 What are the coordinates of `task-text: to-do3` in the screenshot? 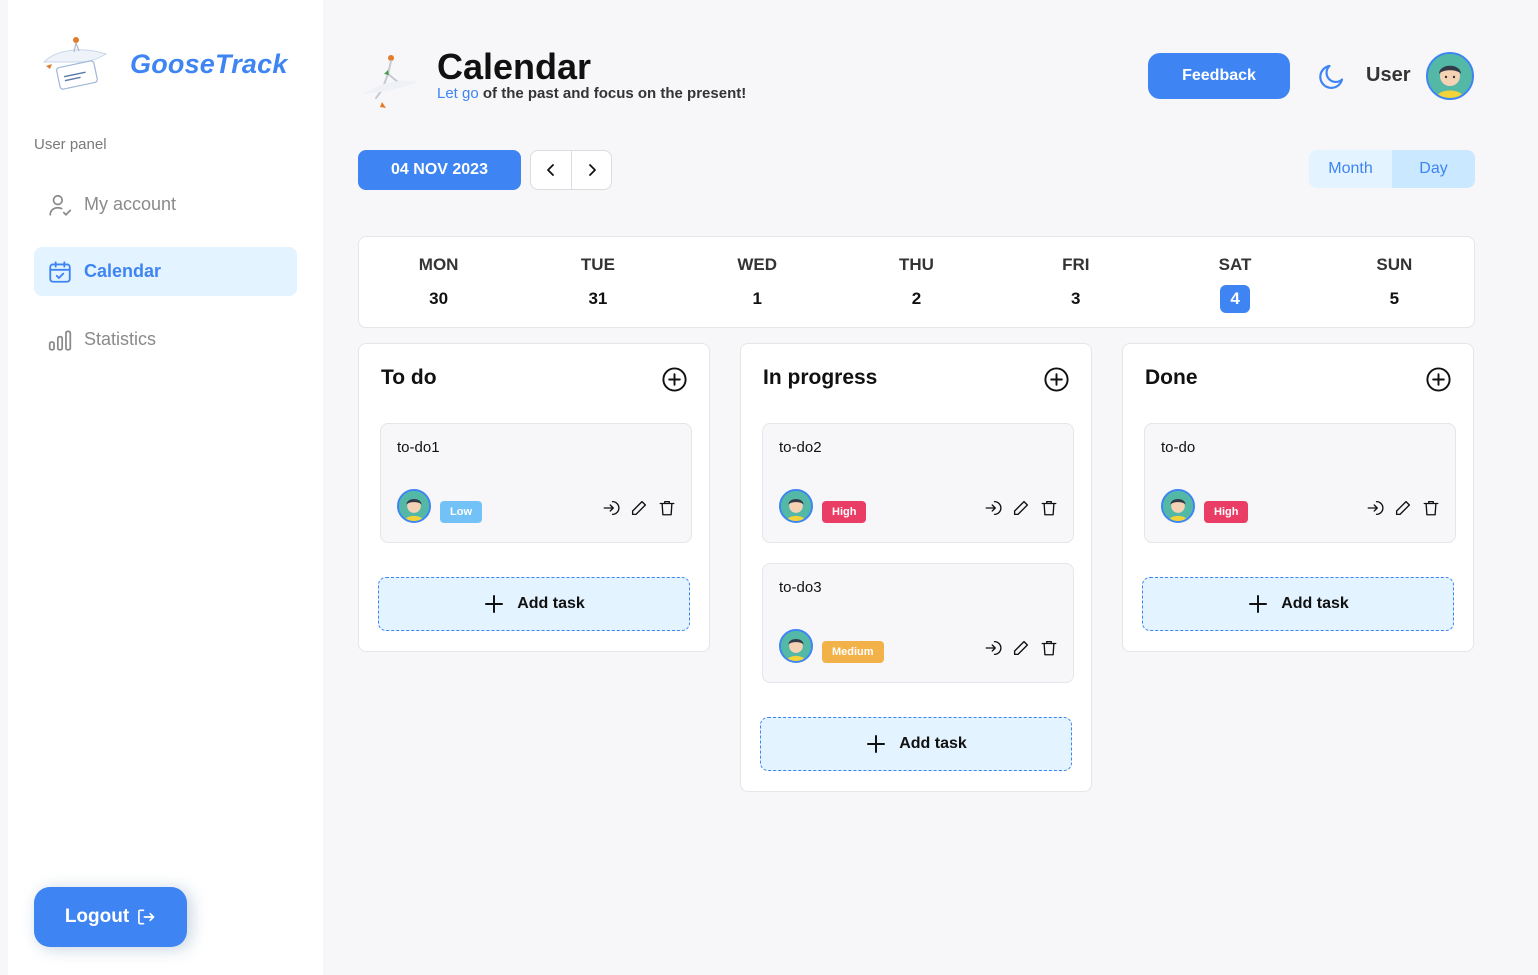 It's located at (800, 587).